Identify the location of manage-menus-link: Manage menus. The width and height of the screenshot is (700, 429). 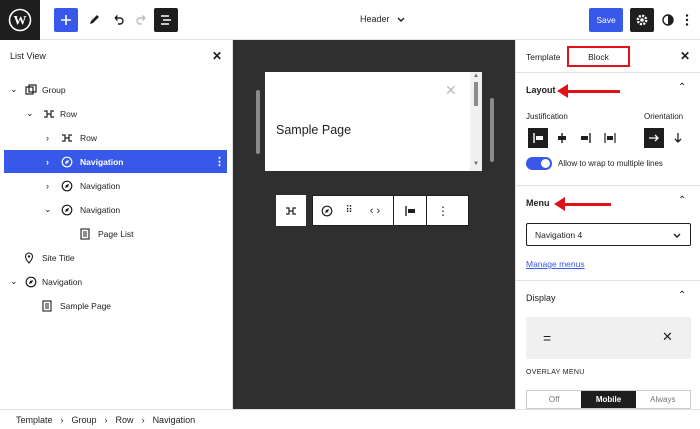
(555, 264).